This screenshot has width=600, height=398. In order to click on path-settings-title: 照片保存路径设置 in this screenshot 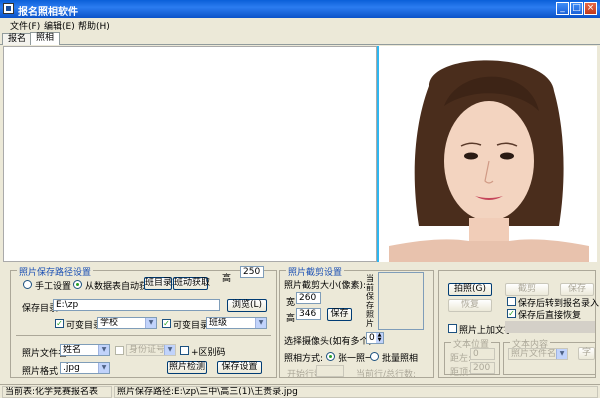, I will do `click(55, 271)`.